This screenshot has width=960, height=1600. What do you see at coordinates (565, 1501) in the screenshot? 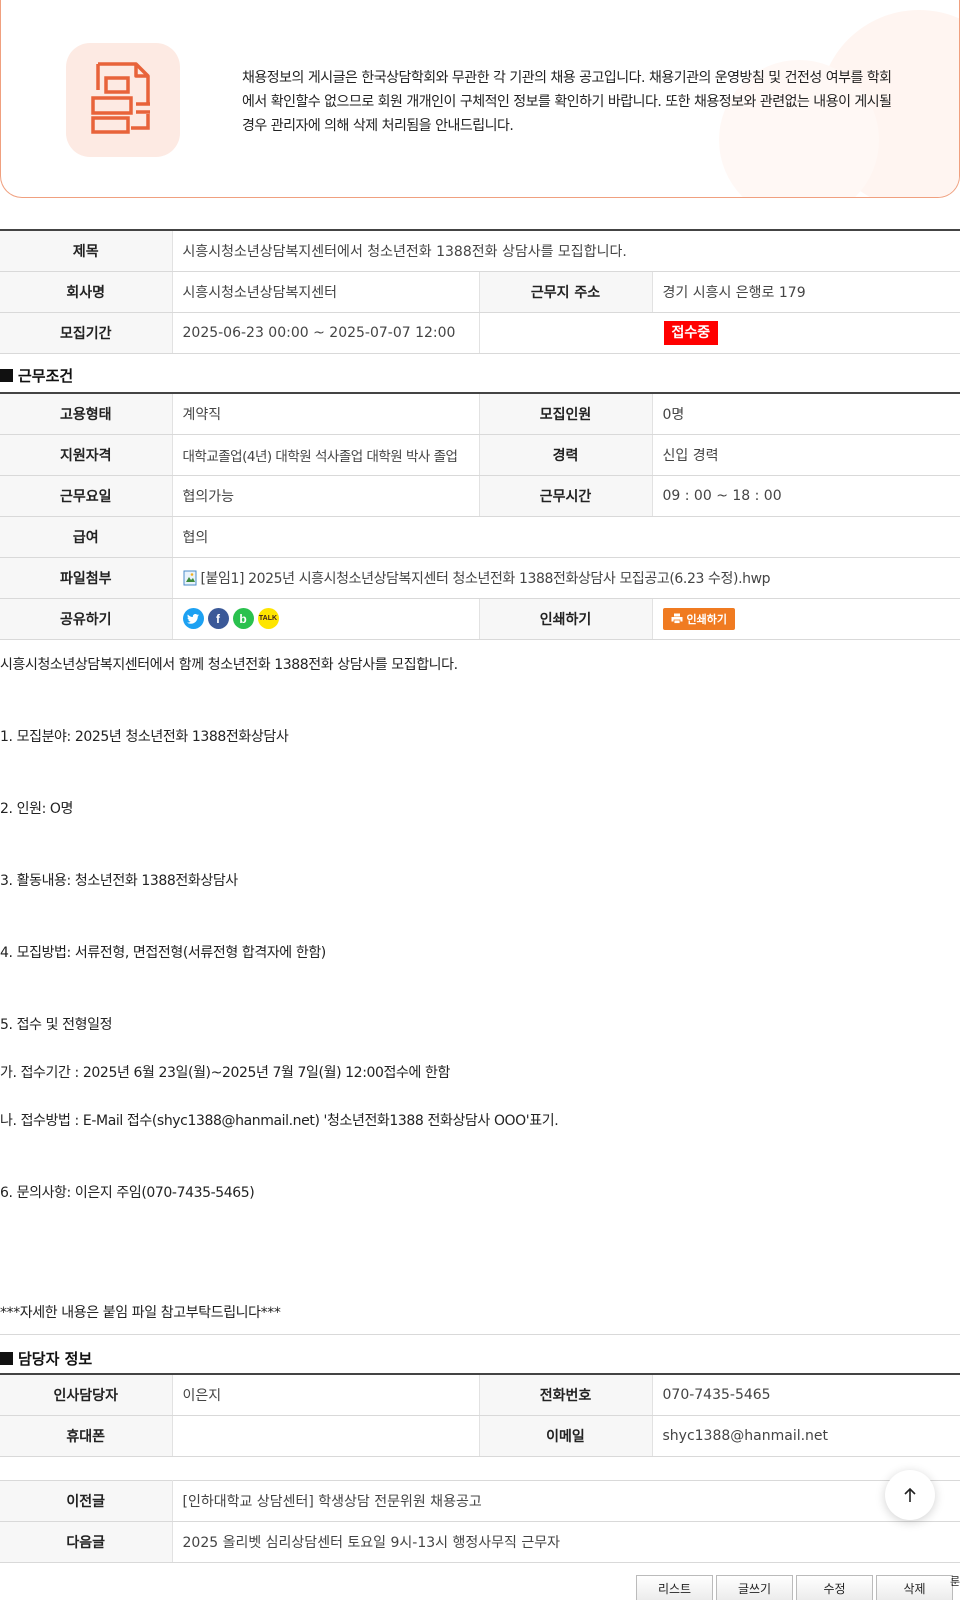
I see `prev-post-link: [인하대학교 상담센터] 학생상담 전문위원 채용공고` at bounding box center [565, 1501].